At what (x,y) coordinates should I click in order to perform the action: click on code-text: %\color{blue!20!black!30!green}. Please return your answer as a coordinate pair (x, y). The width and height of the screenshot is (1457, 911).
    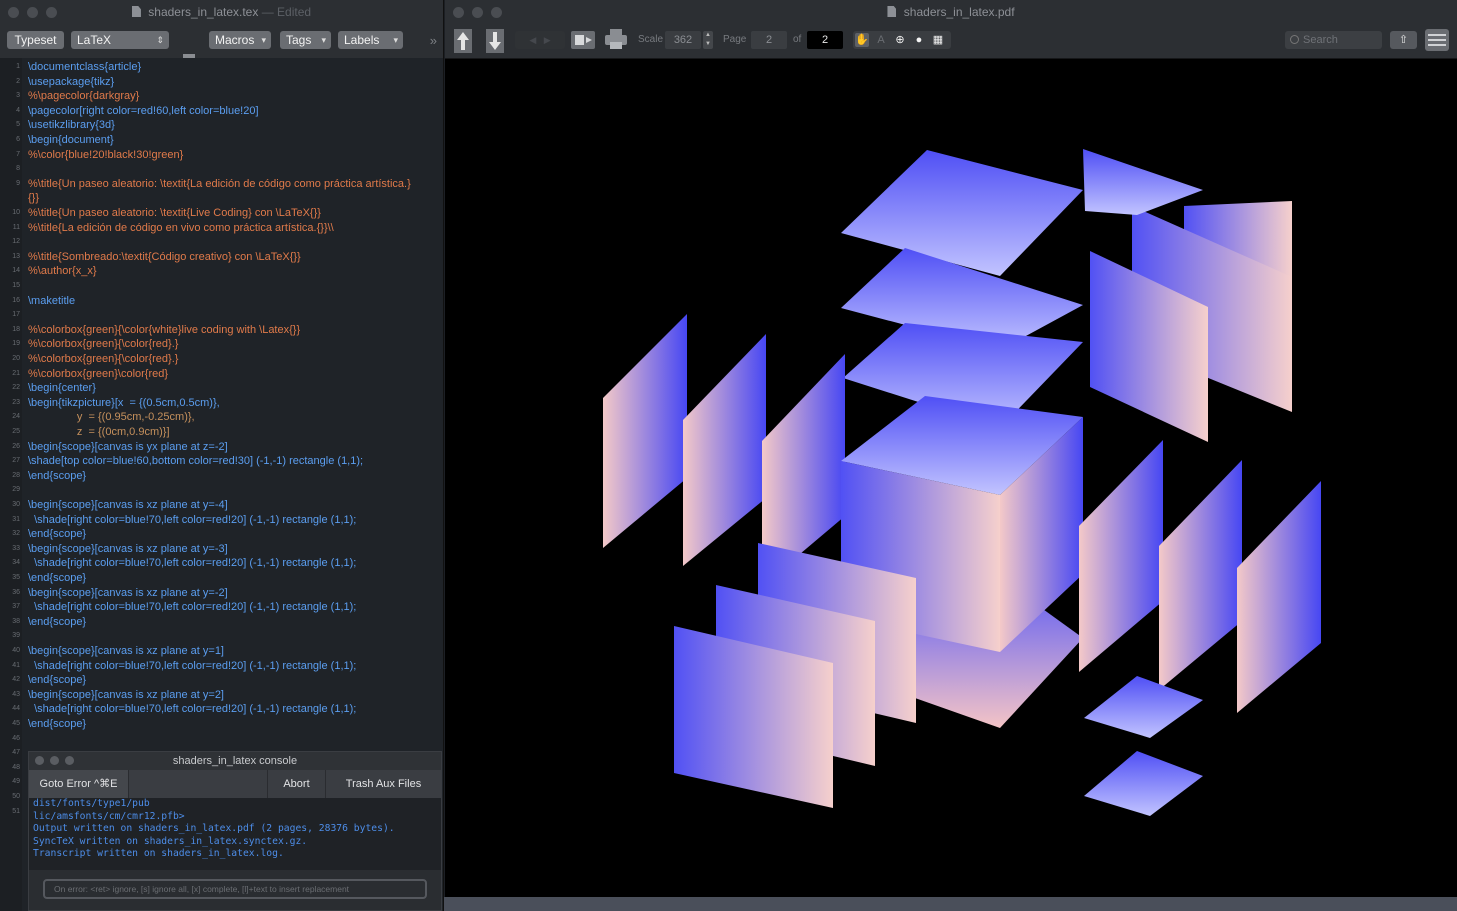
    Looking at the image, I should click on (106, 154).